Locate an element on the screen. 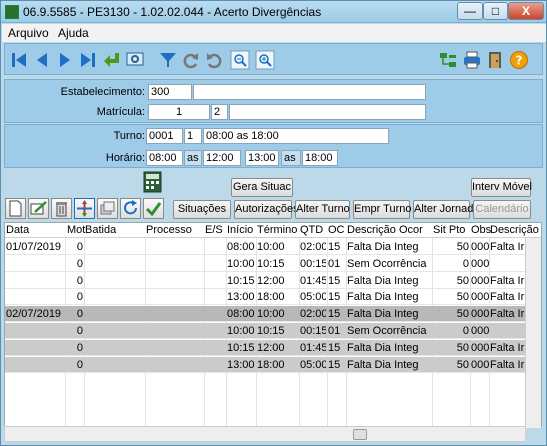 The height and width of the screenshot is (446, 547). zoom-out-icon is located at coordinates (240, 60).